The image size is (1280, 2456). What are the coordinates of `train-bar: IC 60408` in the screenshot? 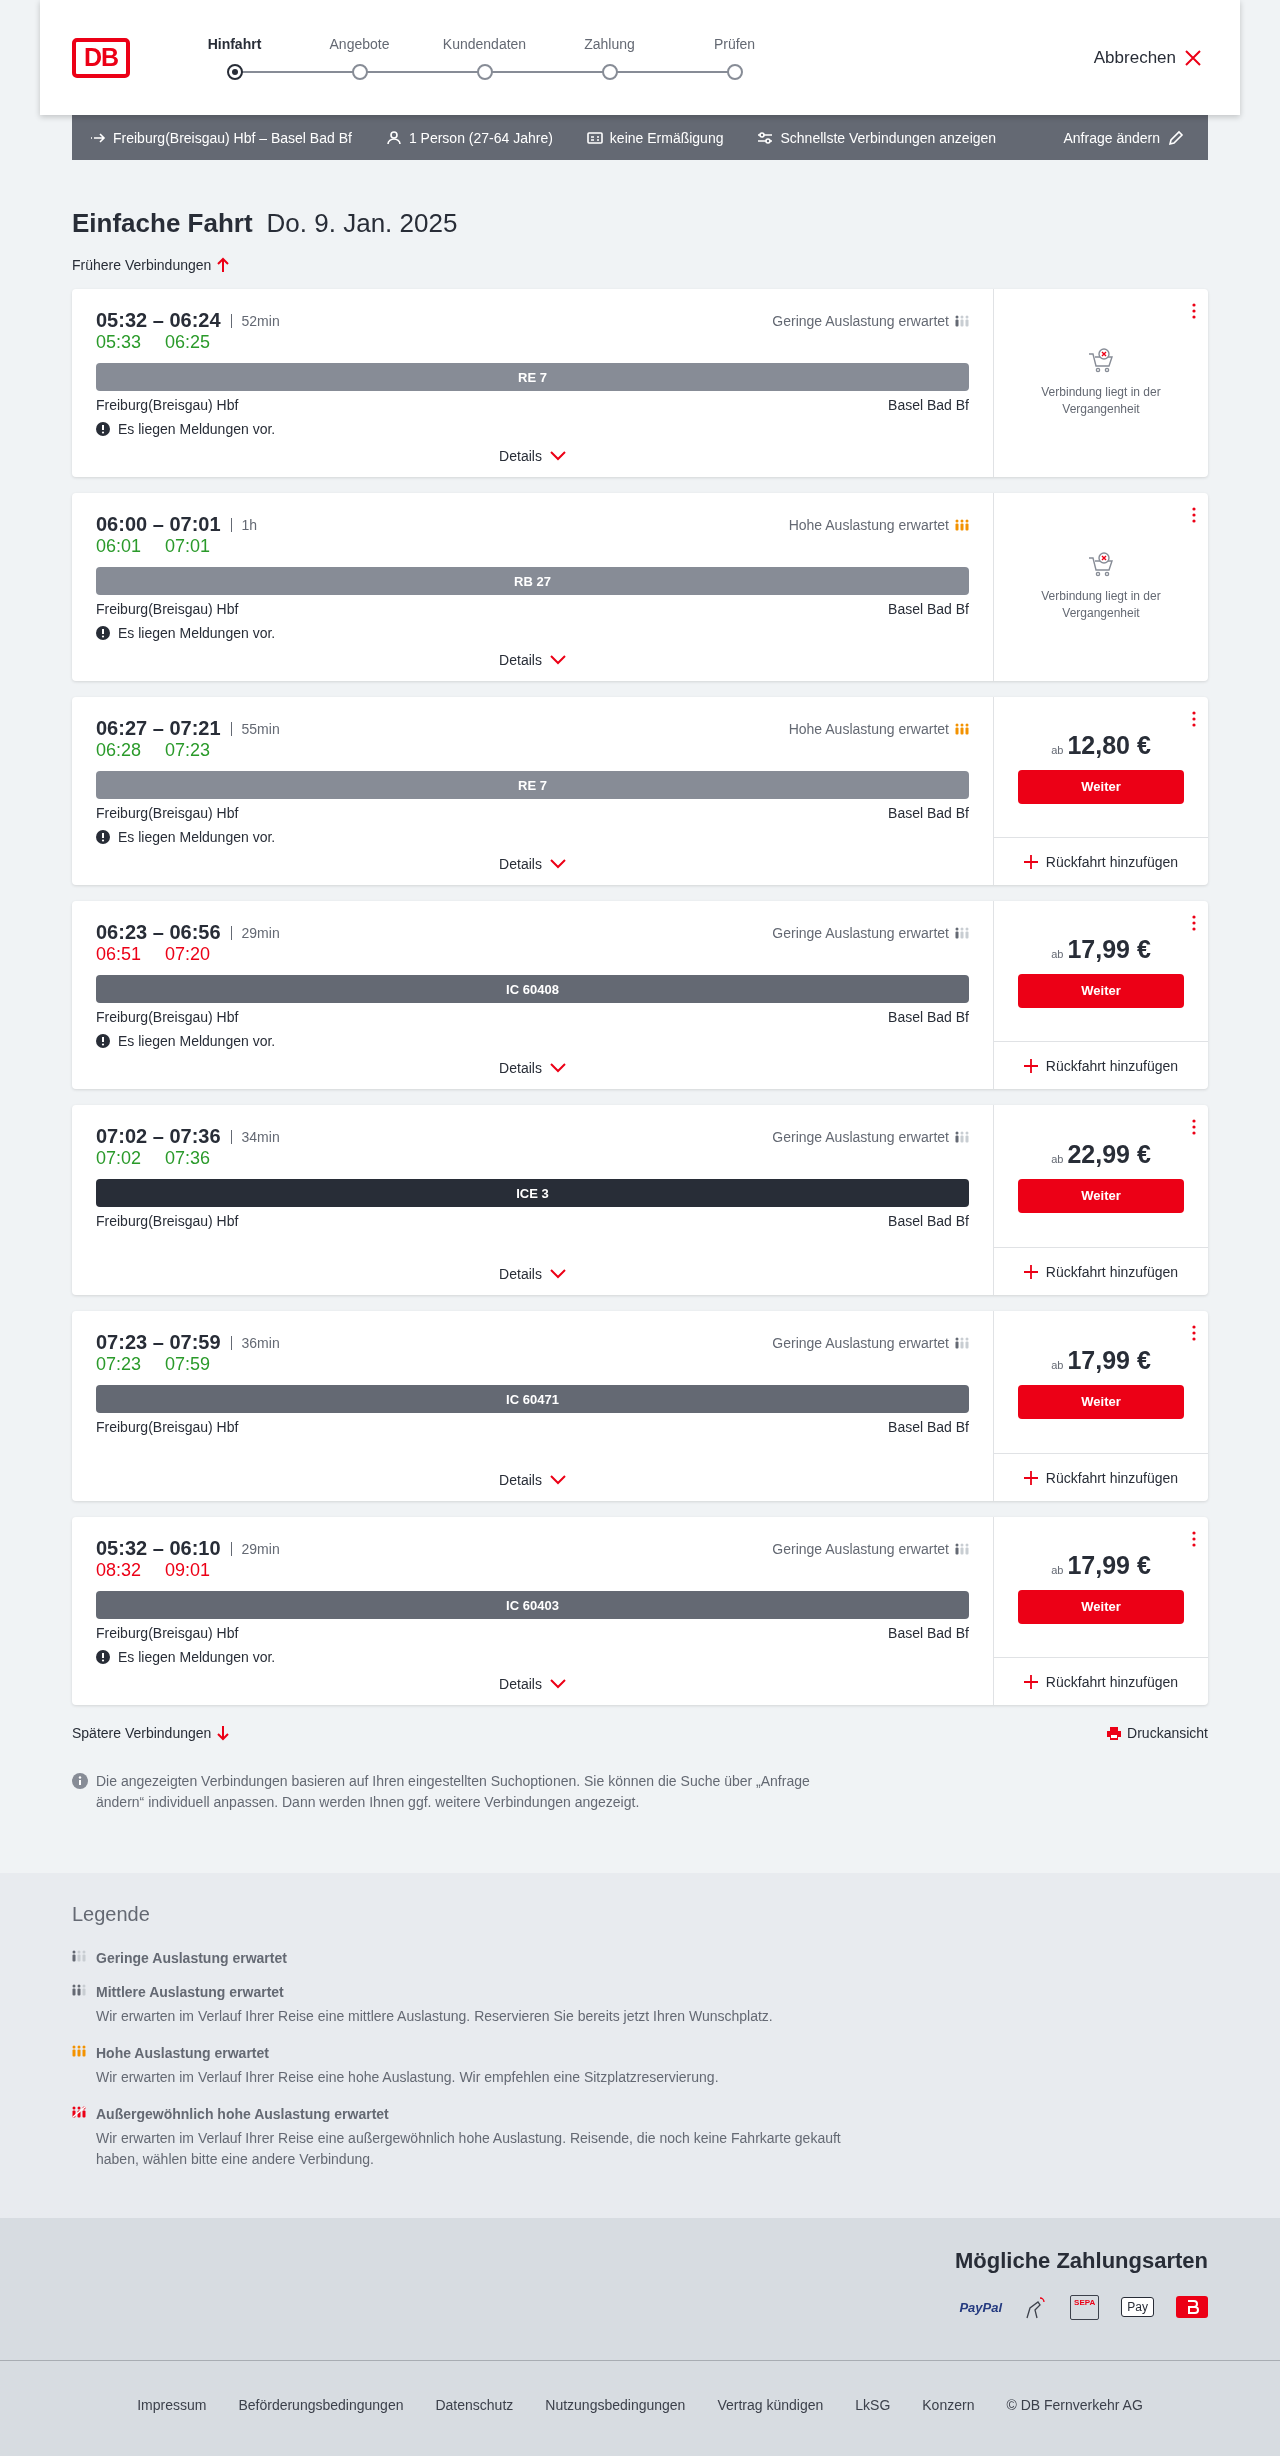 It's located at (532, 989).